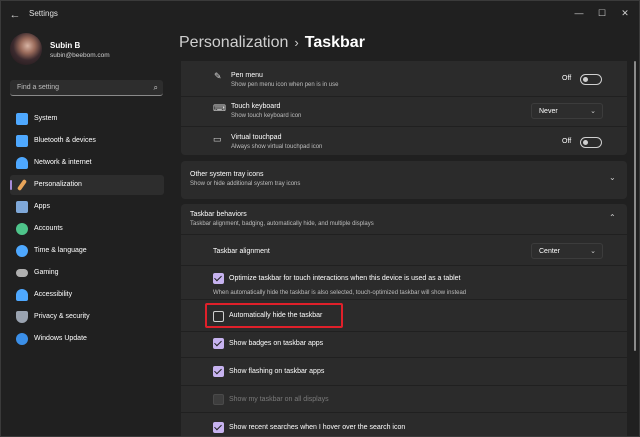 This screenshot has height=437, width=640. What do you see at coordinates (247, 75) in the screenshot?
I see `pen-menu-title: Pen menu` at bounding box center [247, 75].